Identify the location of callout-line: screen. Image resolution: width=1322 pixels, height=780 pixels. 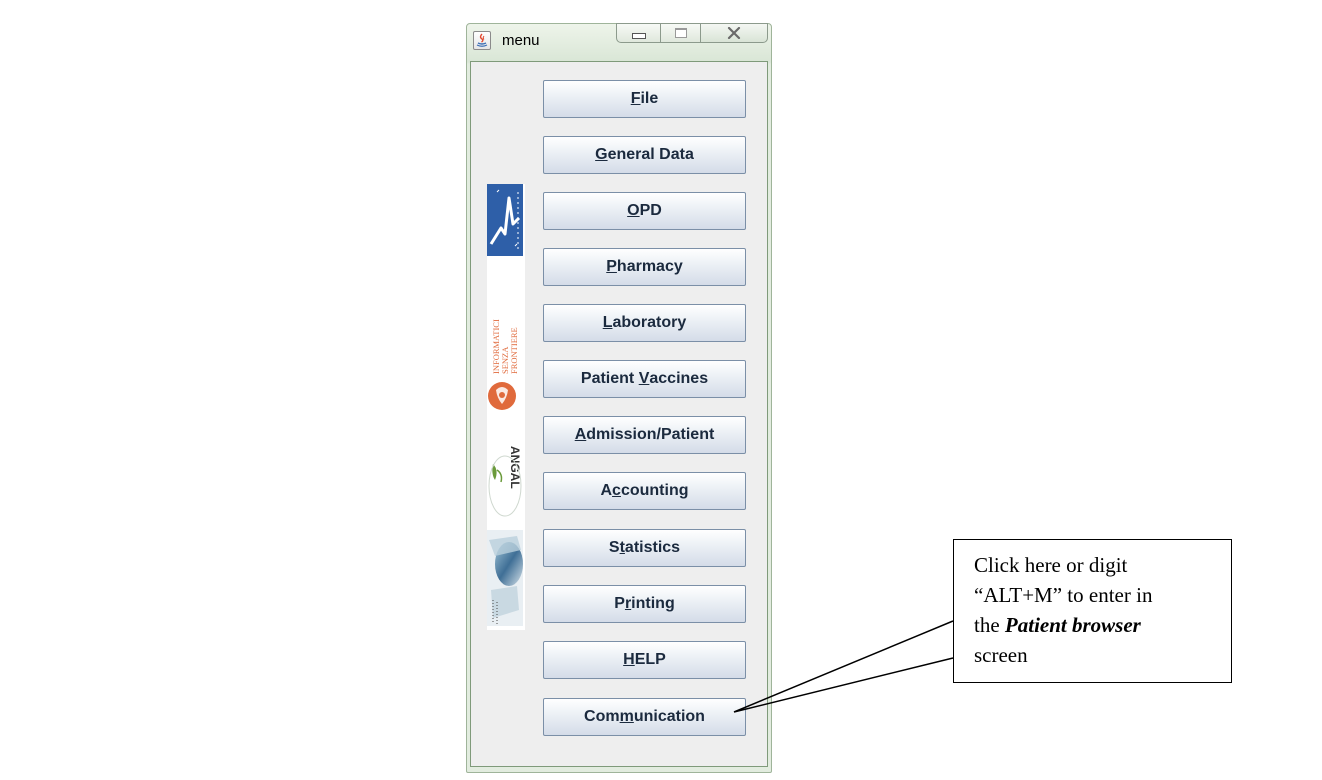
(1001, 655).